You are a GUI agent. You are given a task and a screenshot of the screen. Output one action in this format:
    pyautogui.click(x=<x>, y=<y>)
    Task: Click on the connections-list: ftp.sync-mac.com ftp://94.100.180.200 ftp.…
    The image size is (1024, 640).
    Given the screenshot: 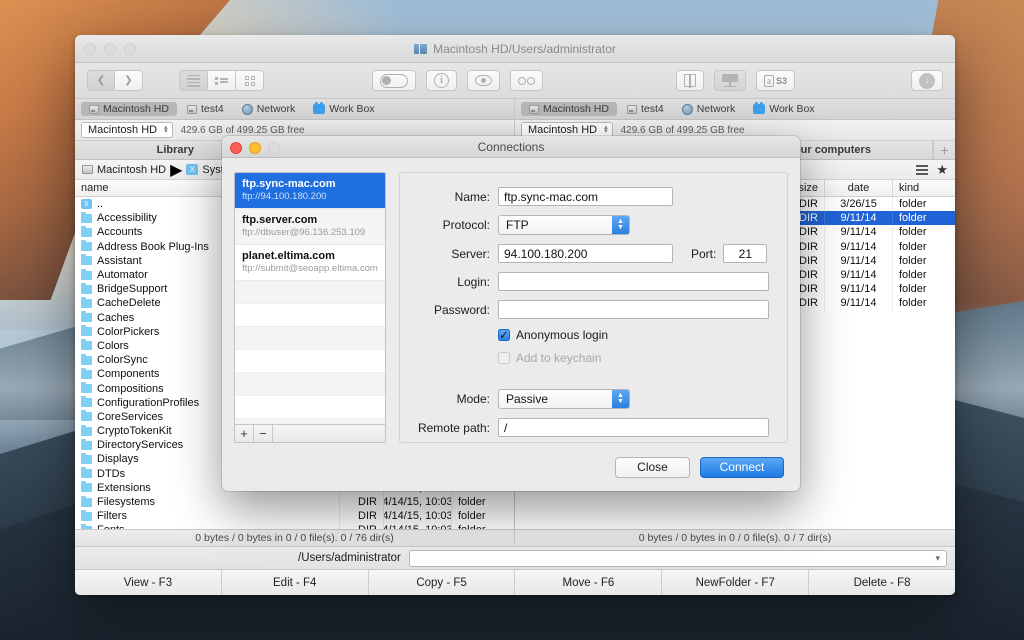 What is the action you would take?
    pyautogui.click(x=310, y=298)
    